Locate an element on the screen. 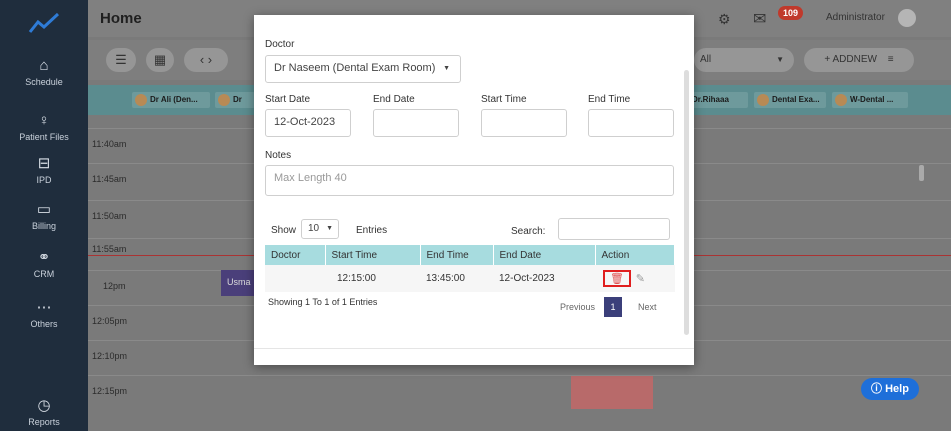  column-header: Doctor is located at coordinates (295, 255).